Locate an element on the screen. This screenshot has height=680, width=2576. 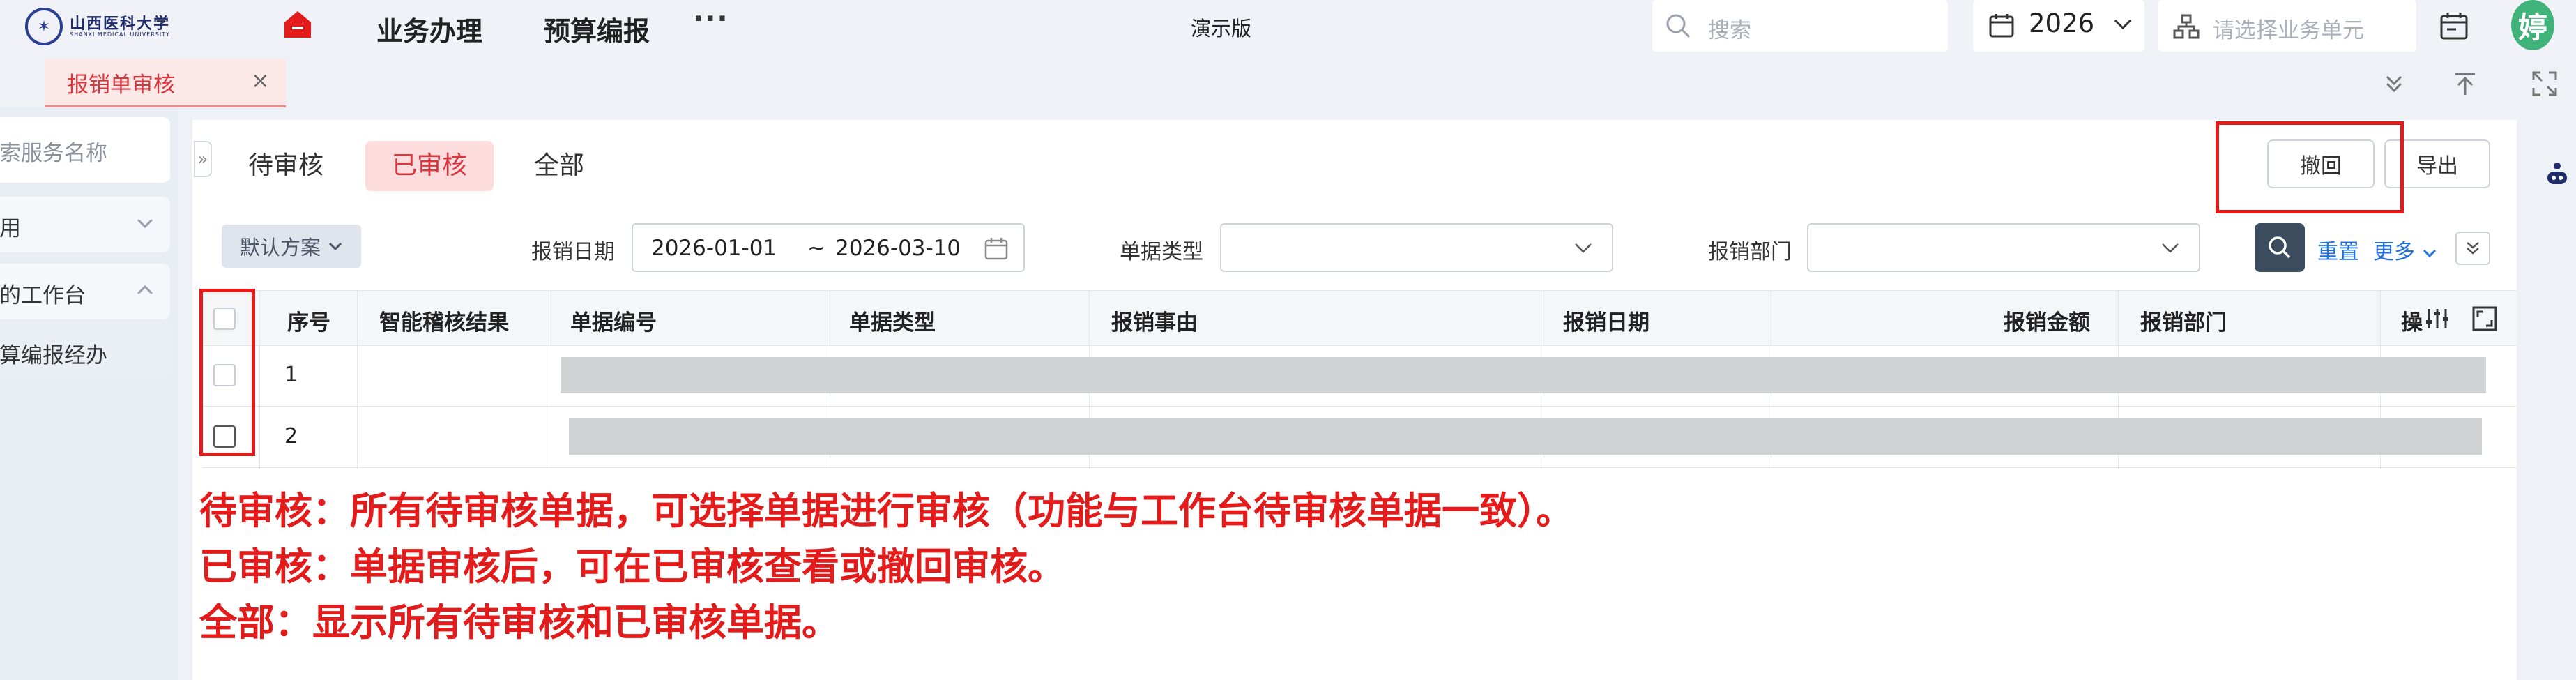
search-button is located at coordinates (2280, 247).